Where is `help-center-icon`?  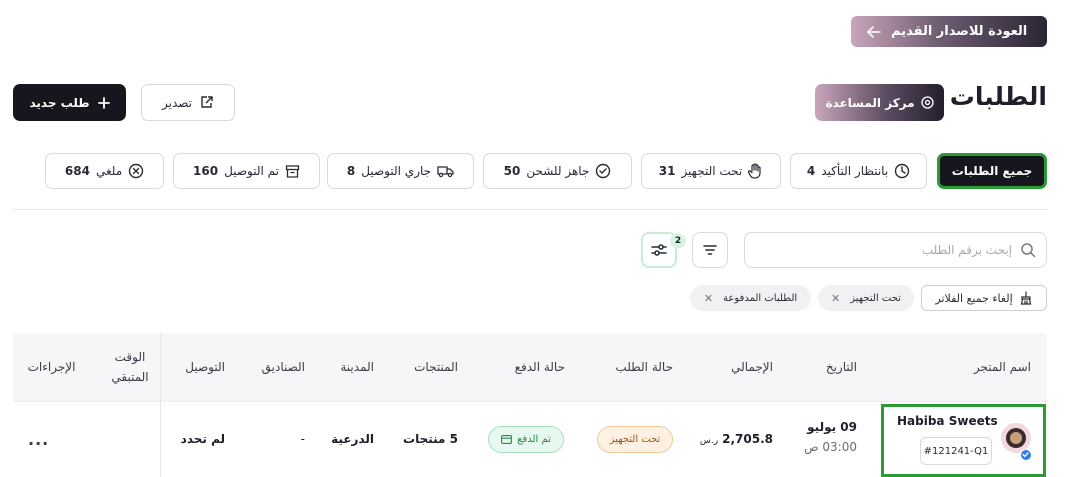 help-center-icon is located at coordinates (927, 102).